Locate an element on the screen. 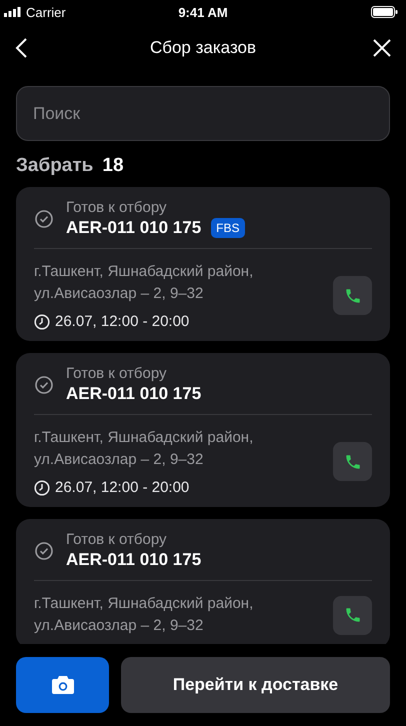 The image size is (406, 726). close-button is located at coordinates (382, 48).